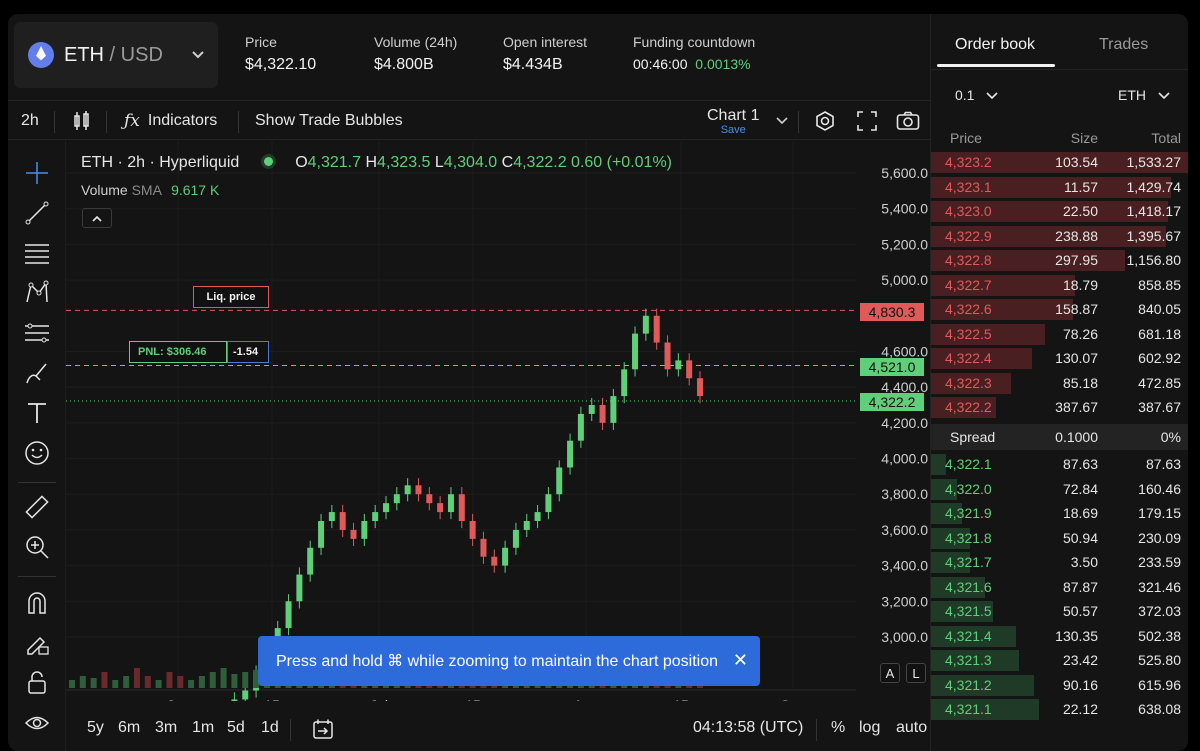 The width and height of the screenshot is (1200, 751). Describe the element at coordinates (890, 673) in the screenshot. I see `auto-scale-button: A` at that location.